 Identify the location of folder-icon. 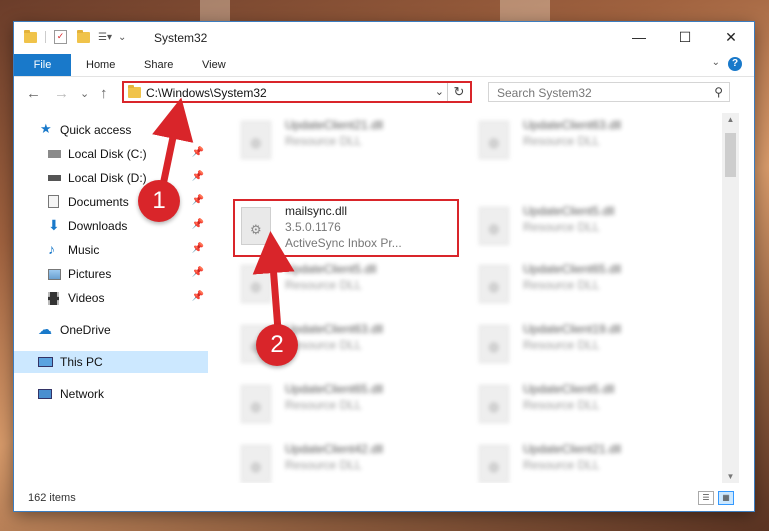
(30, 36).